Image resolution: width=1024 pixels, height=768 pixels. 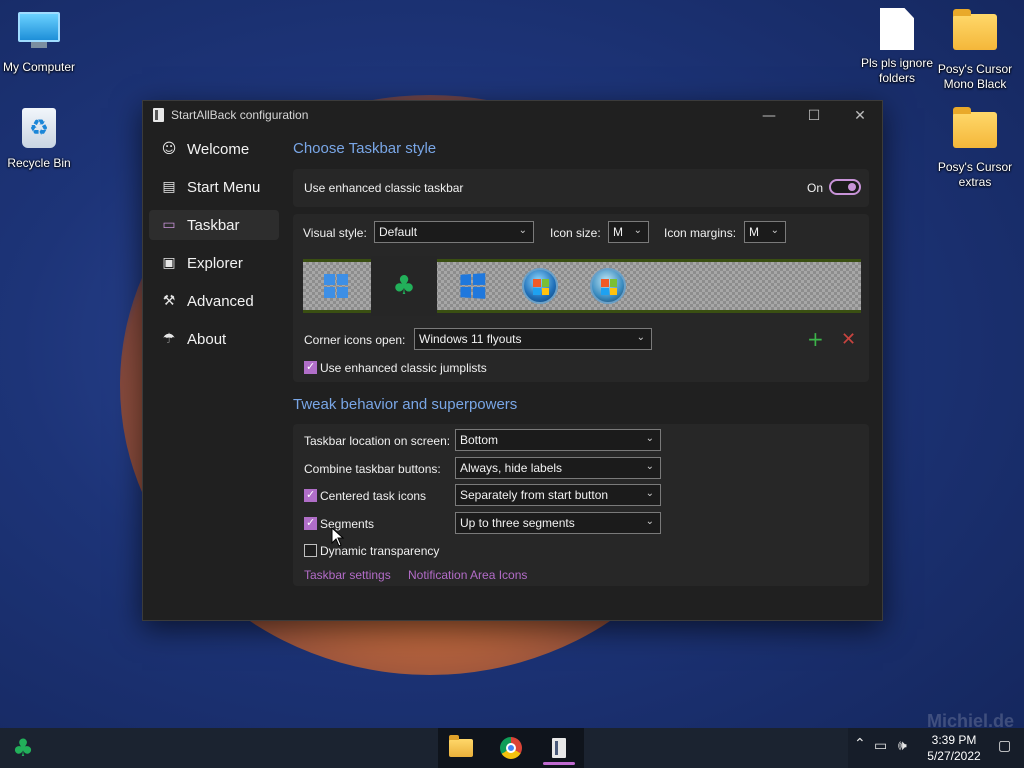 What do you see at coordinates (398, 232) in the screenshot?
I see `visual-style-value: Default` at bounding box center [398, 232].